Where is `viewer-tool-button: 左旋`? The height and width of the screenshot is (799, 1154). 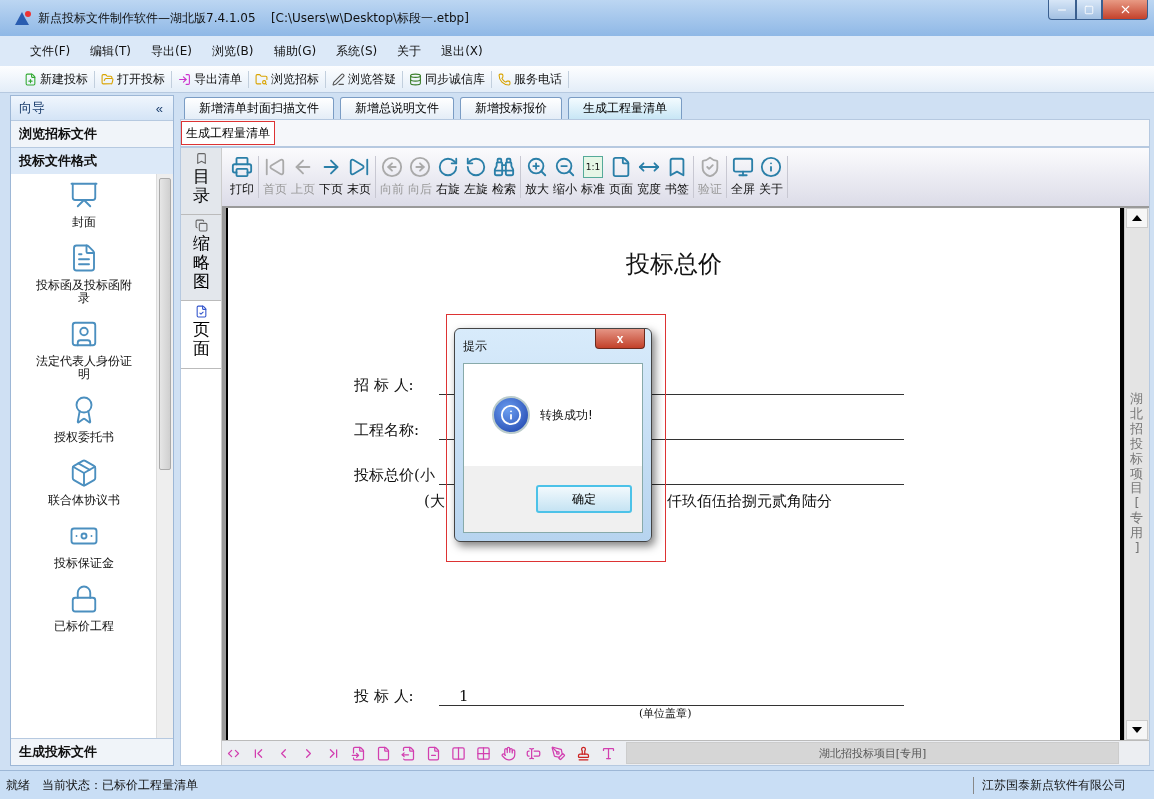
viewer-tool-button: 左旋 is located at coordinates (476, 177).